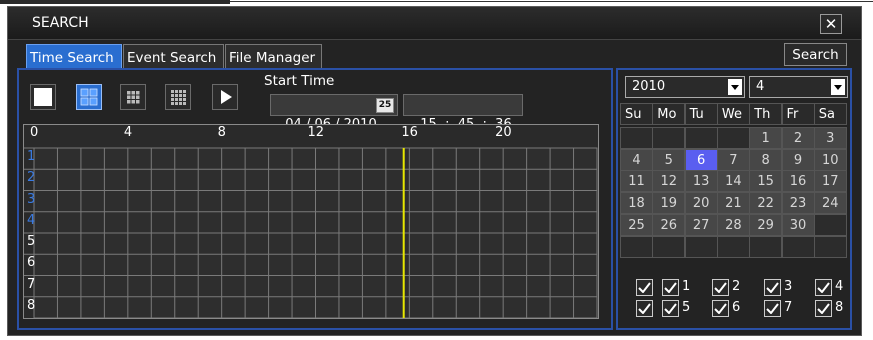 Image resolution: width=873 pixels, height=340 pixels. What do you see at coordinates (273, 57) in the screenshot?
I see `tab-file-manager: File Manager` at bounding box center [273, 57].